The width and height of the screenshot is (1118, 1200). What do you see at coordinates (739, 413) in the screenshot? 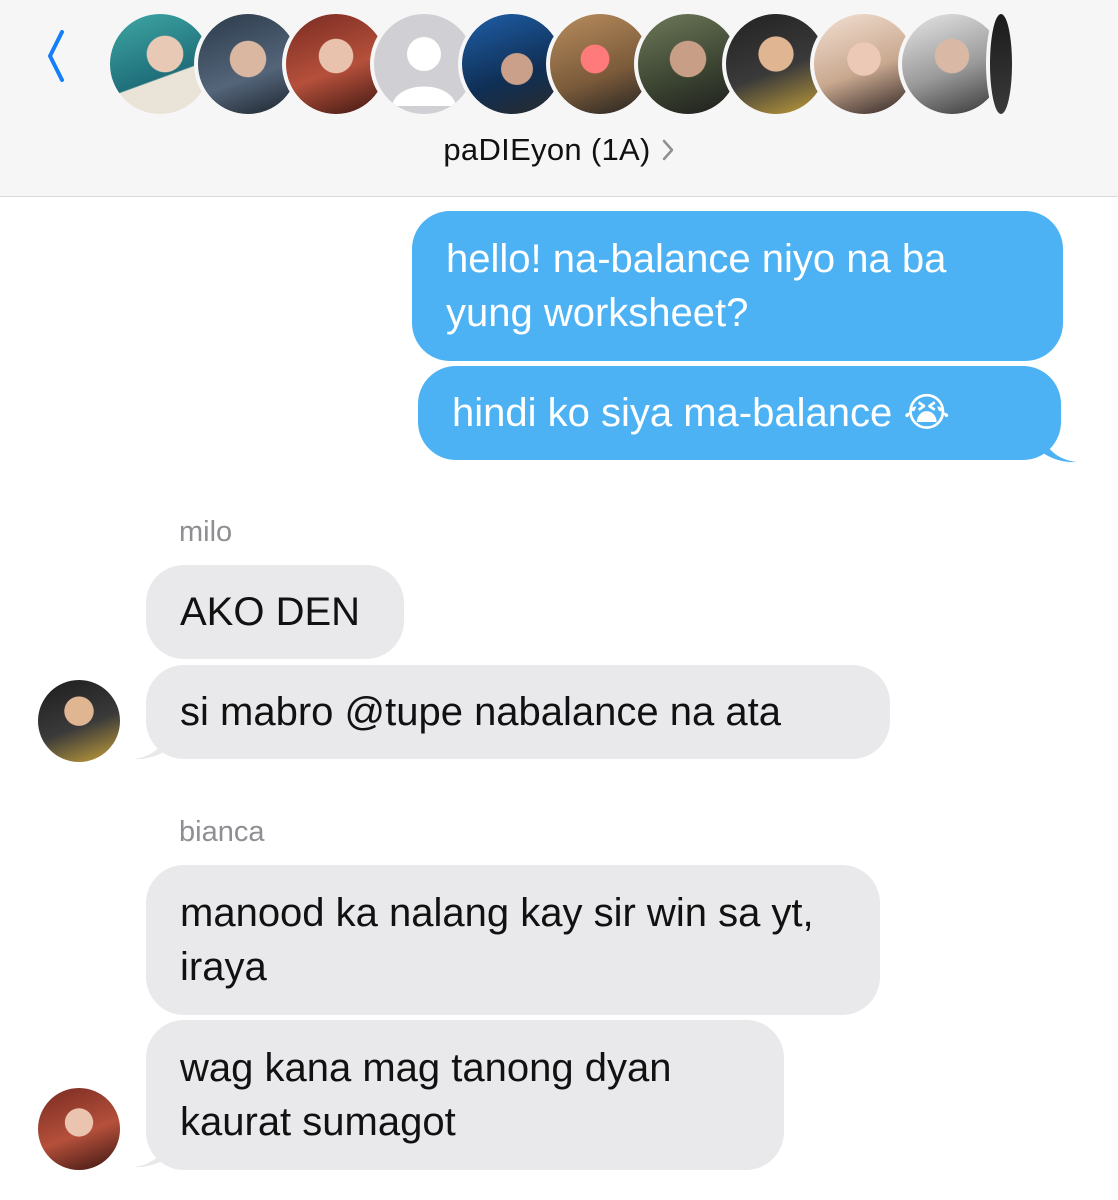
I see `outgoing-message: hindi ko siya ma-balance 😭` at bounding box center [739, 413].